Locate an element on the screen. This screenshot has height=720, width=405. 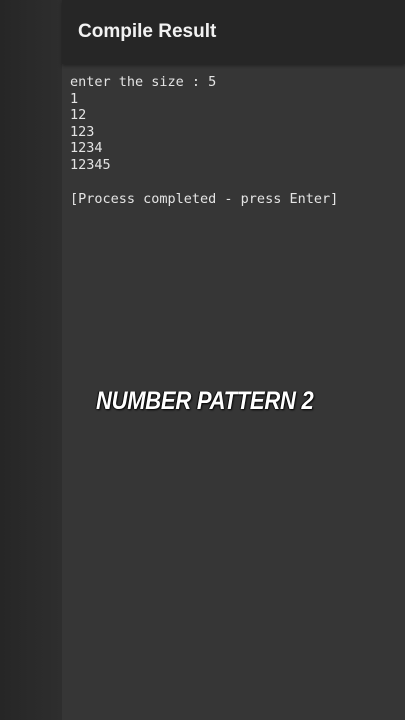
console-line-5: 12345 is located at coordinates (90, 164).